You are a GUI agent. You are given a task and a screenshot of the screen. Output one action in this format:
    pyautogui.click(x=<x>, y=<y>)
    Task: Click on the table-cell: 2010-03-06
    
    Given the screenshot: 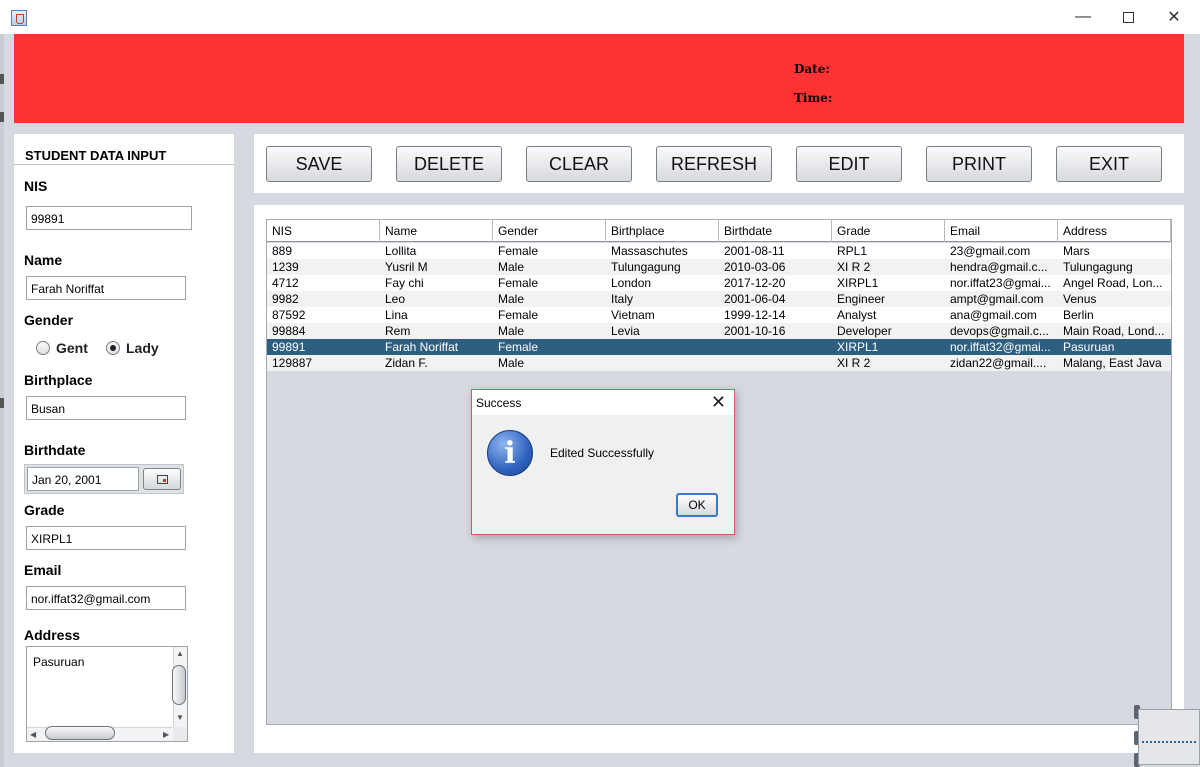 What is the action you would take?
    pyautogui.click(x=755, y=267)
    